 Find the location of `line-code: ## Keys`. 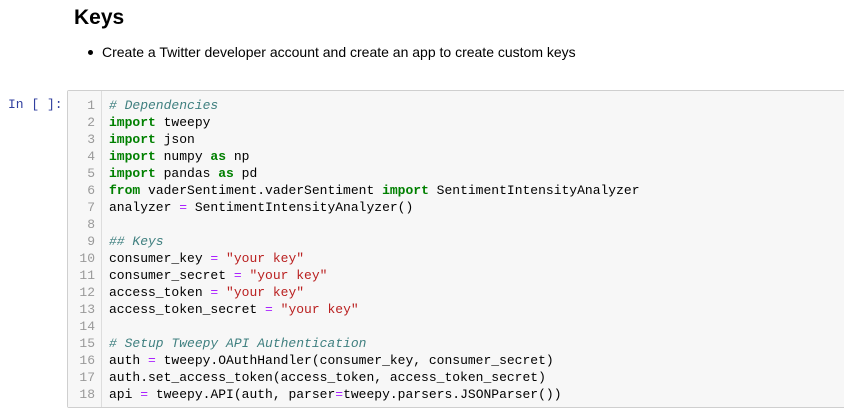

line-code: ## Keys is located at coordinates (136, 241).